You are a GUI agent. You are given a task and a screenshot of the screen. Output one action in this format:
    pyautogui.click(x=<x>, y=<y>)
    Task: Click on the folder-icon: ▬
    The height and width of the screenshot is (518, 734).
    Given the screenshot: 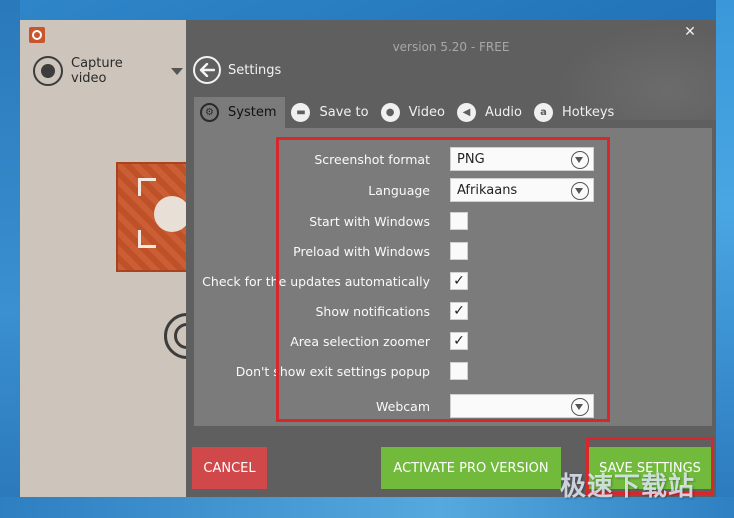 What is the action you would take?
    pyautogui.click(x=301, y=112)
    